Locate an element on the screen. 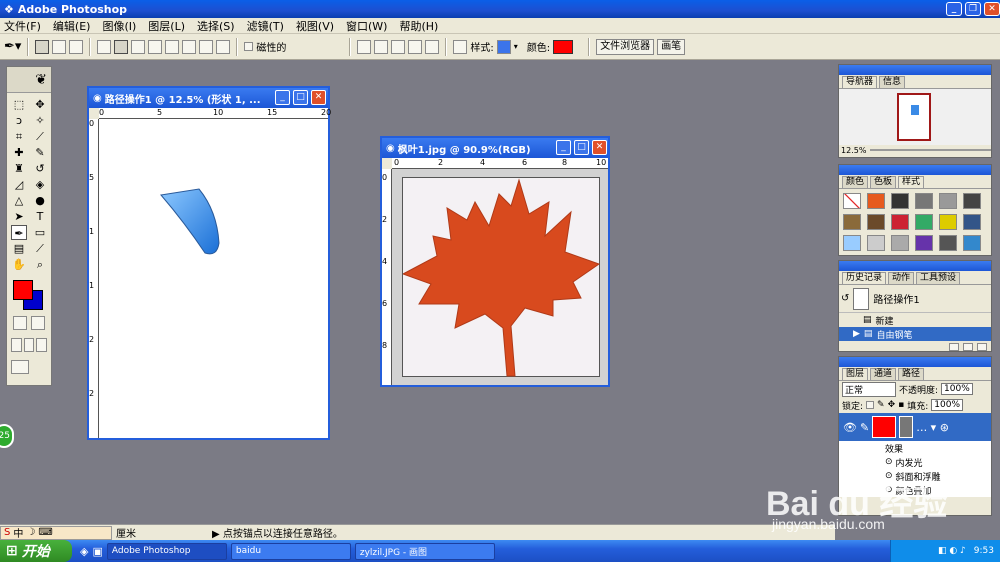  navigator-zoom: 12.5% is located at coordinates (853, 150).